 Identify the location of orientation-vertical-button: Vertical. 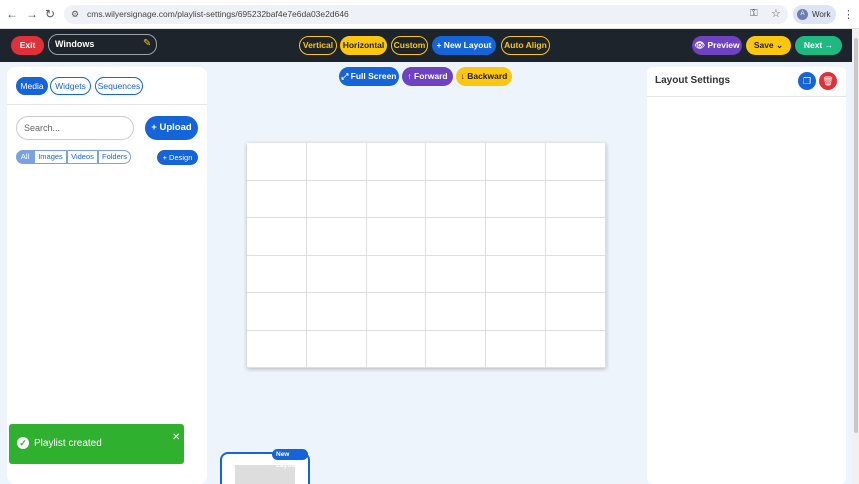
(318, 45).